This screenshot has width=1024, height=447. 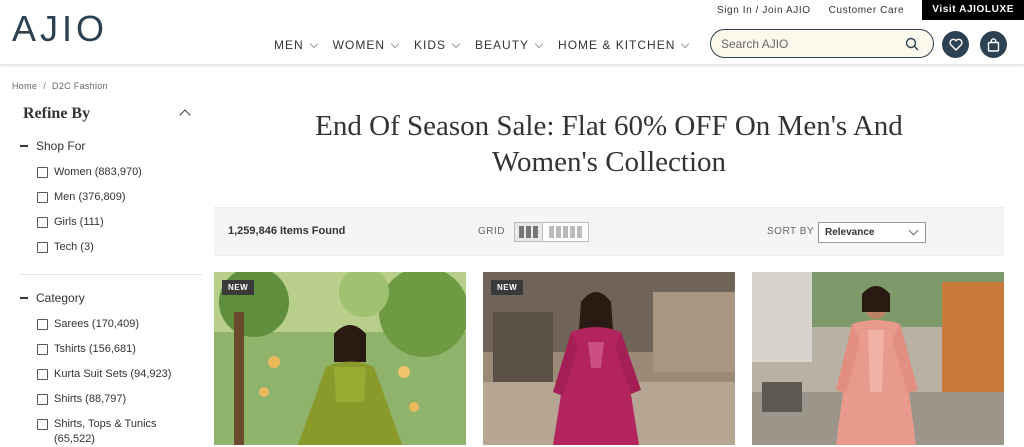 I want to click on product-card, so click(x=878, y=358).